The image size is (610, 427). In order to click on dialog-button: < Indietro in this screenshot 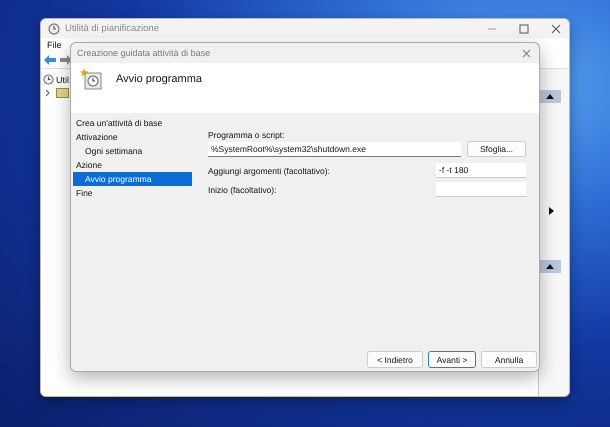, I will do `click(395, 359)`.